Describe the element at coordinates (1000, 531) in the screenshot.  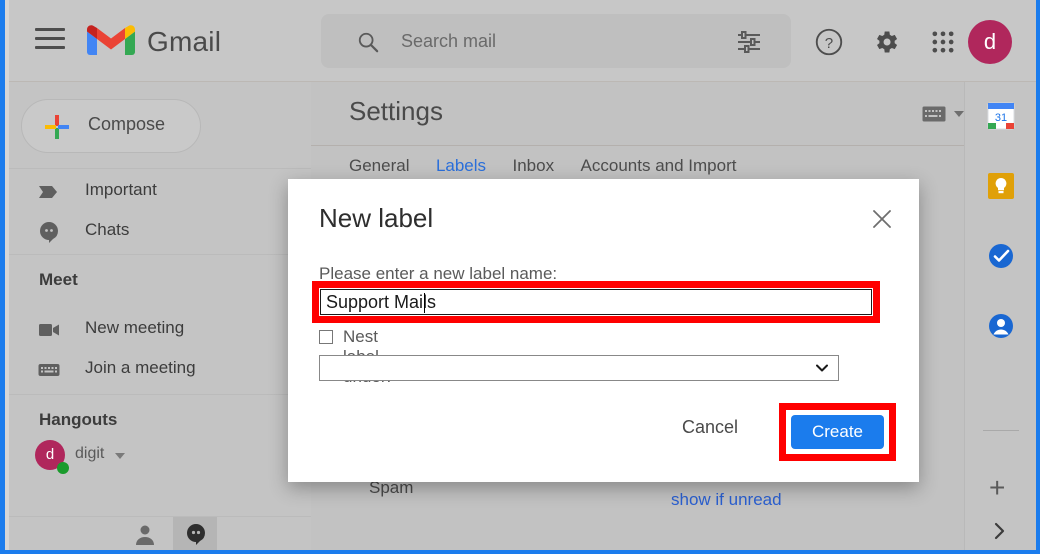
I see `chevron-right-icon` at that location.